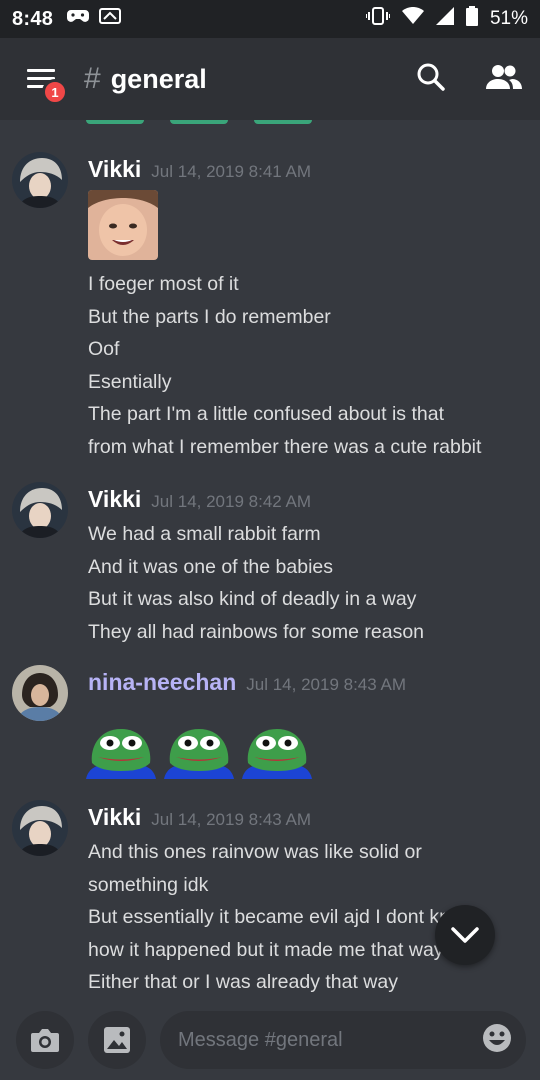  Describe the element at coordinates (78, 19) in the screenshot. I see `game-controller-icon` at that location.